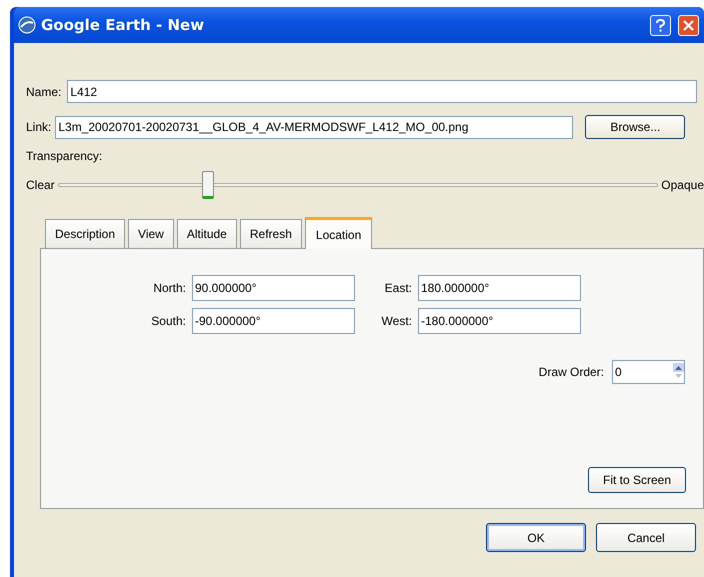 The width and height of the screenshot is (704, 577). I want to click on field-label: West:, so click(397, 321).